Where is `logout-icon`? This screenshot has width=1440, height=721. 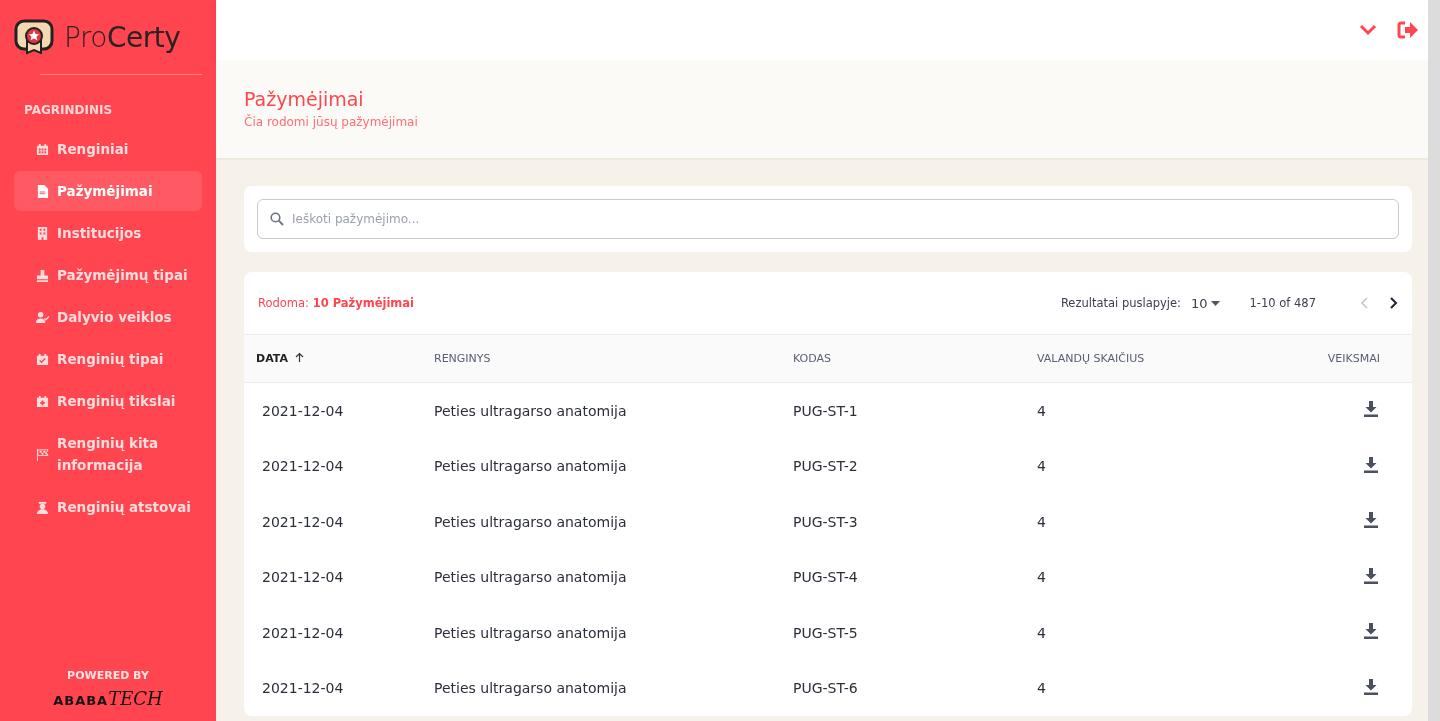
logout-icon is located at coordinates (1407, 30).